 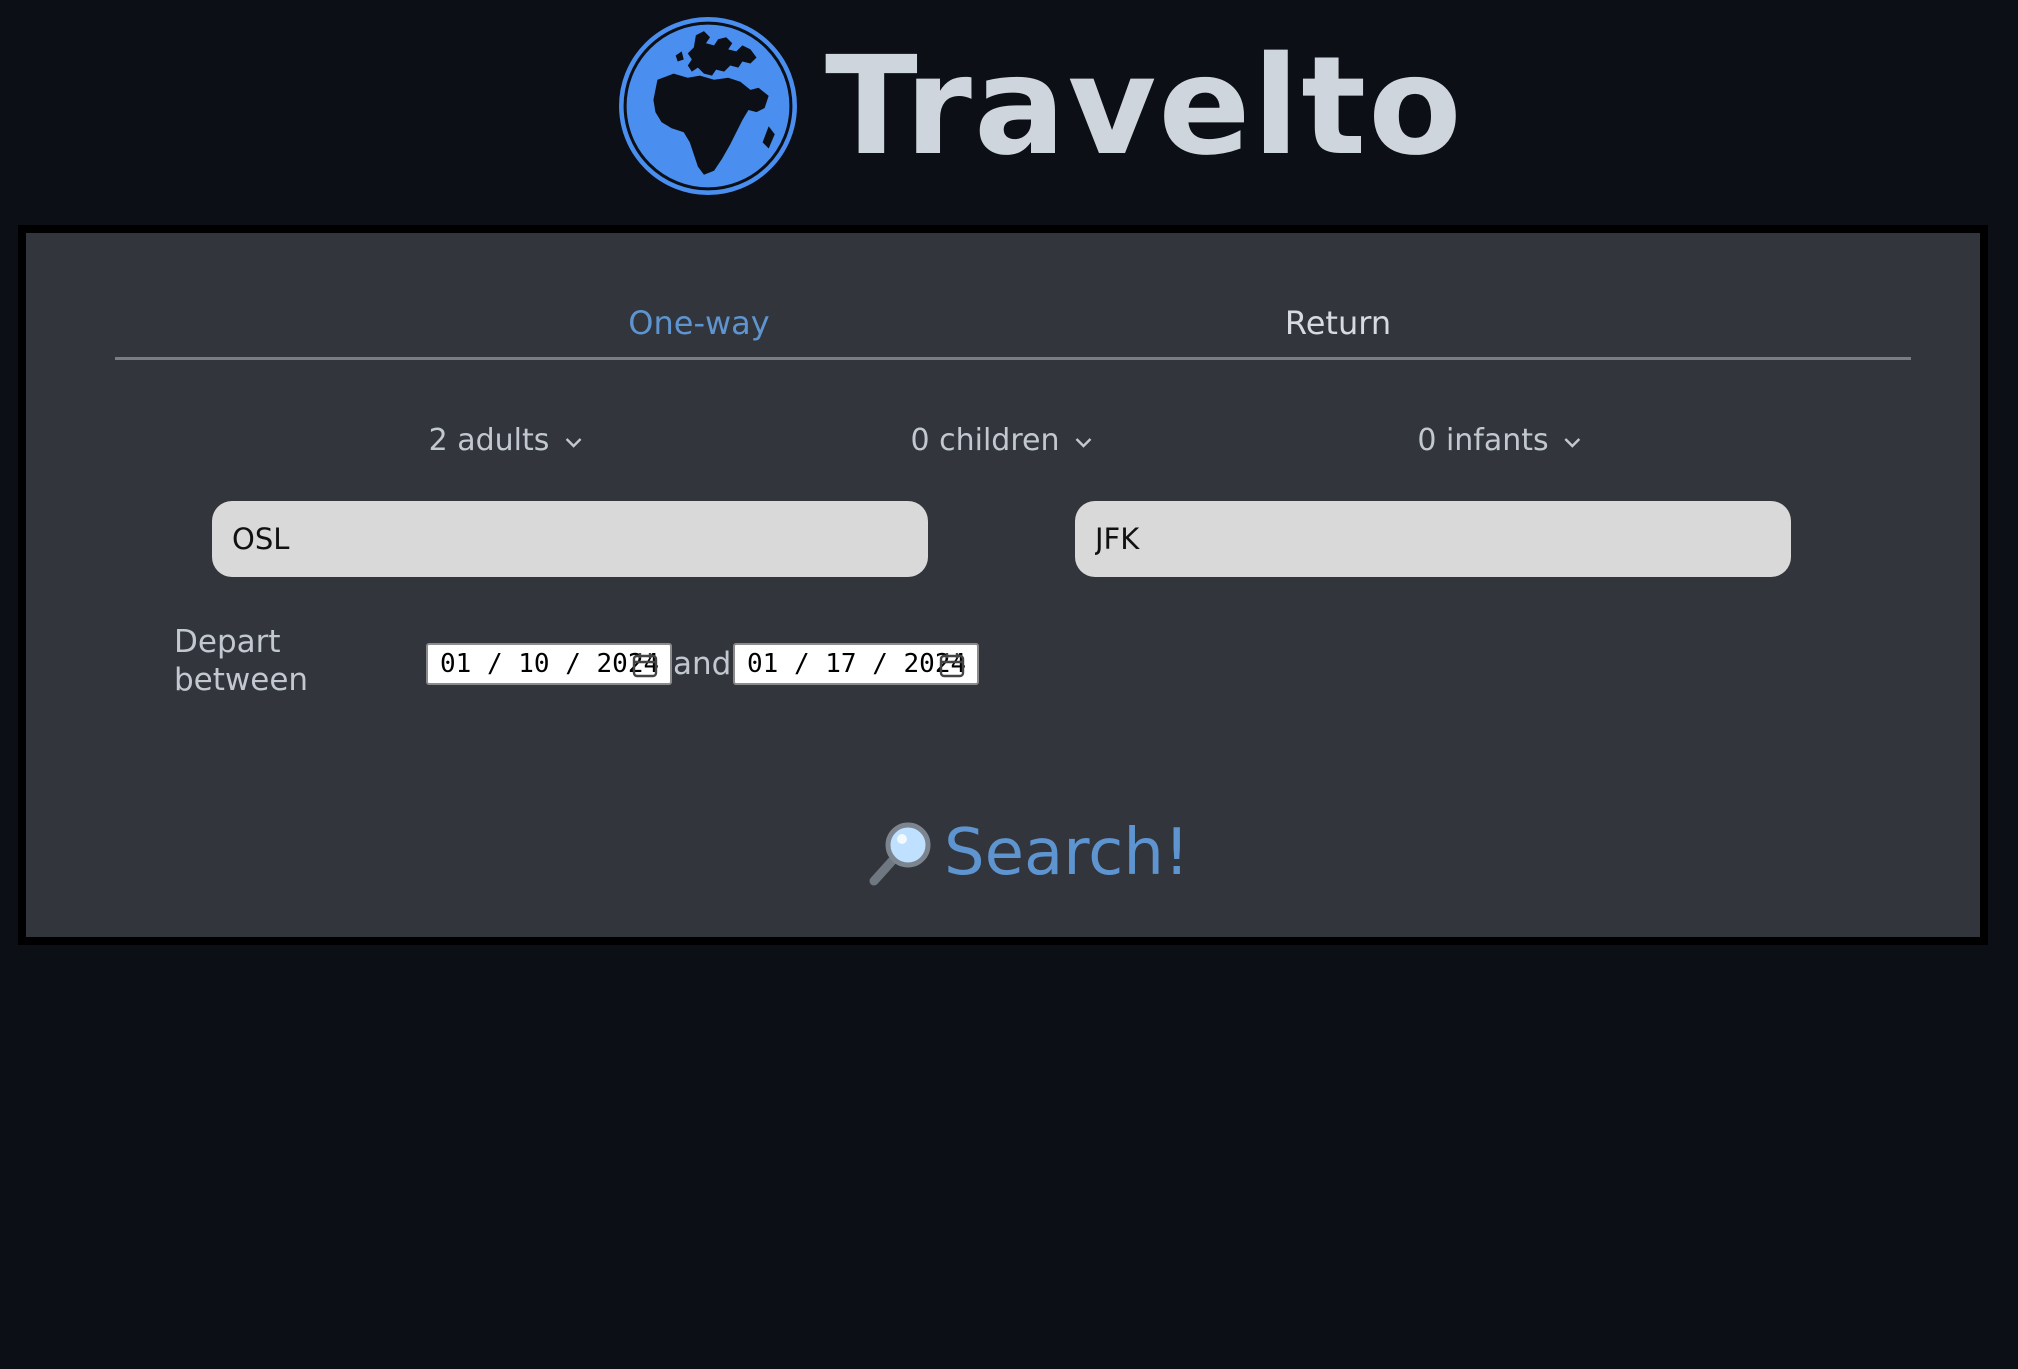 I want to click on depart-from-date-input: 01 / 10 / 2024, so click(x=549, y=664).